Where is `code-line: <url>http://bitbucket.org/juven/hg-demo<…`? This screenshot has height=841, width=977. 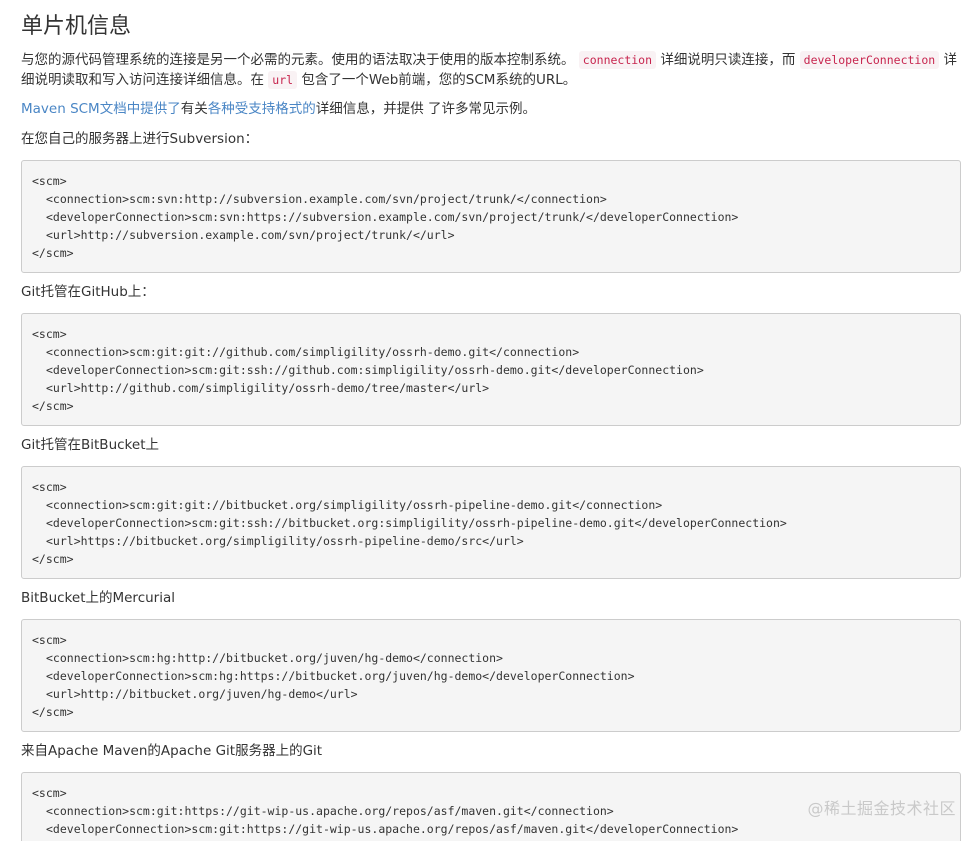
code-line: <url>http://bitbucket.org/juven/hg-demo<… is located at coordinates (202, 694).